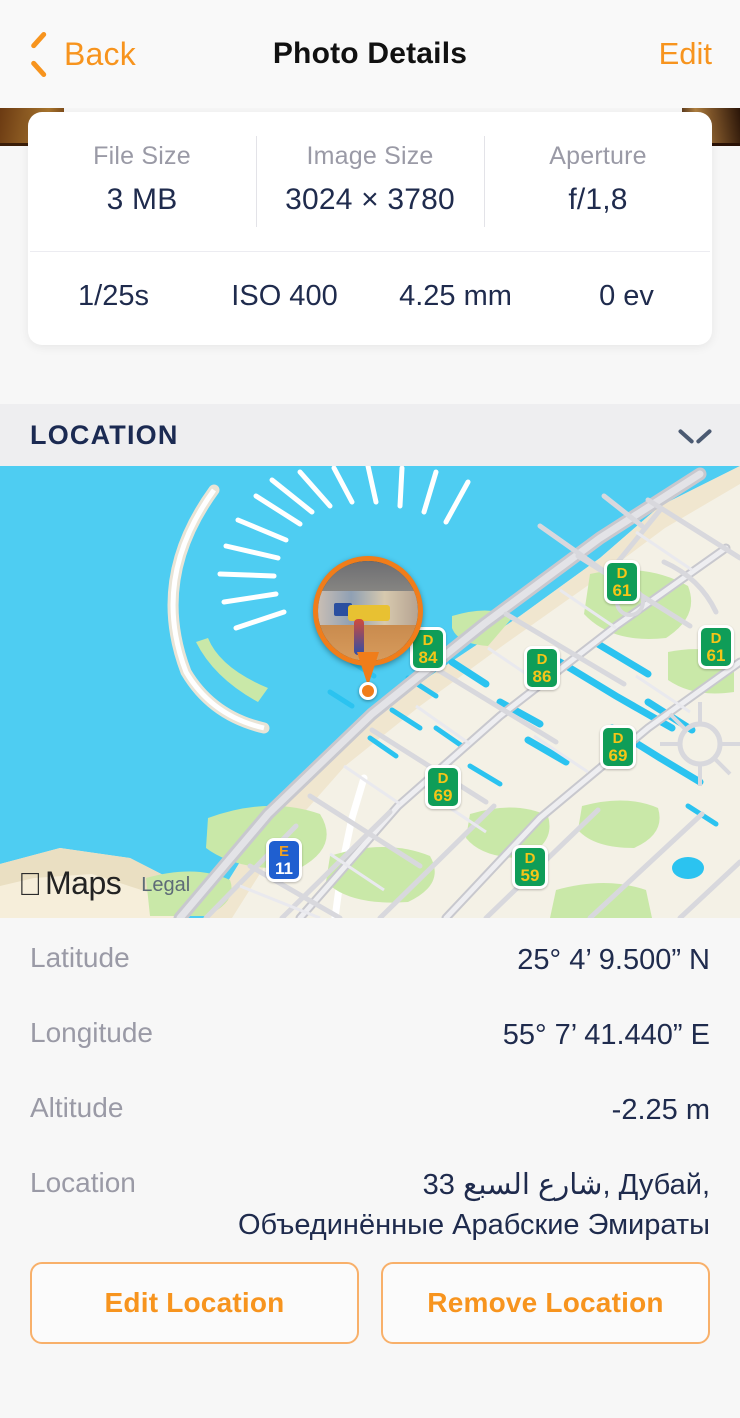 The image size is (740, 1418). Describe the element at coordinates (77, 1107) in the screenshot. I see `detail-label: Altitude` at that location.